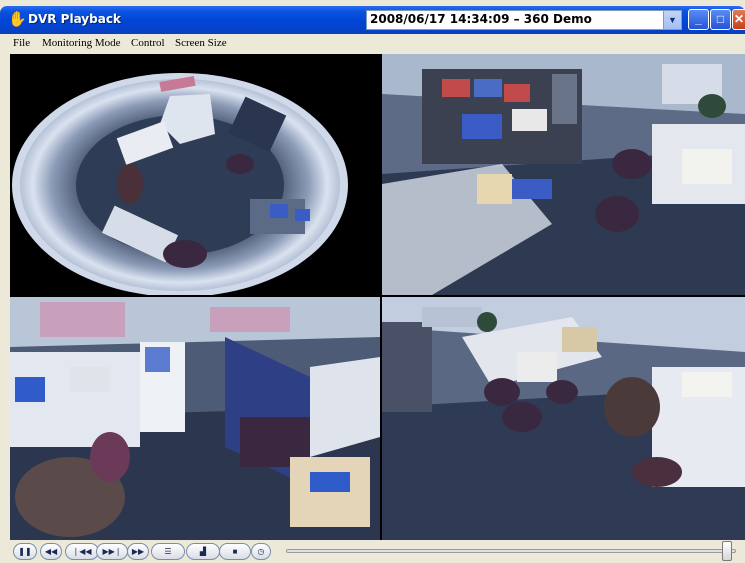 The width and height of the screenshot is (745, 563). What do you see at coordinates (201, 43) in the screenshot?
I see `menu-screen-size: Screen Size` at bounding box center [201, 43].